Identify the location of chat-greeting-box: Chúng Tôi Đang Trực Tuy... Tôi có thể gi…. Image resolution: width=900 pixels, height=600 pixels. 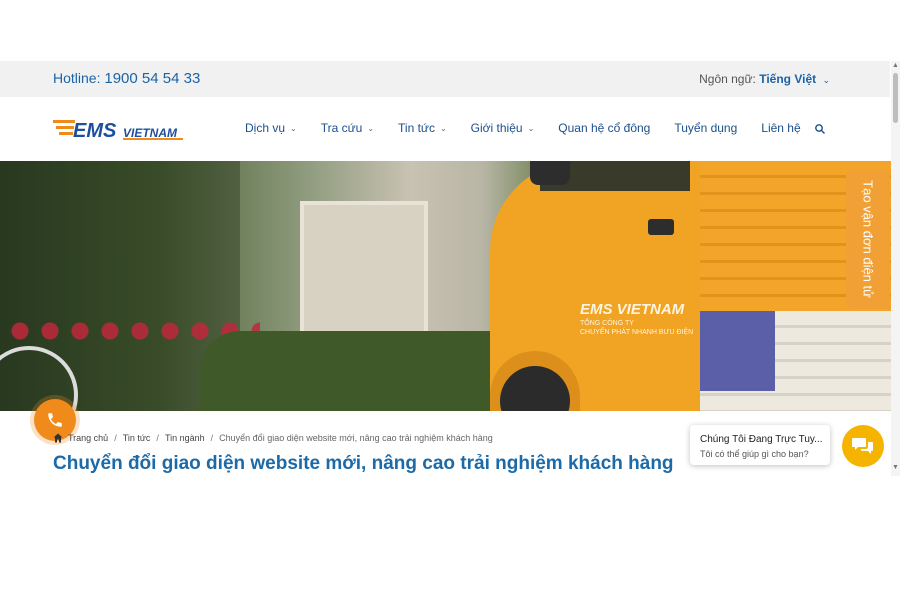
(760, 445).